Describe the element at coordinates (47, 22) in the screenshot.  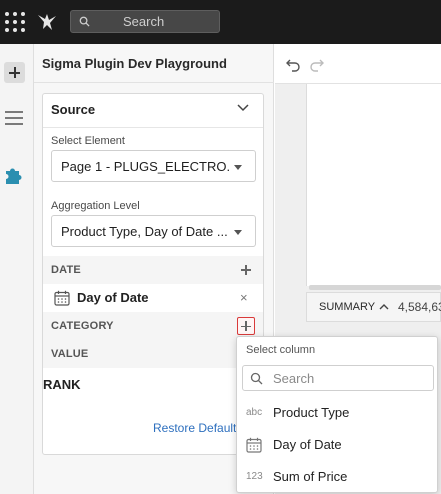
I see `sigma-logo-icon` at that location.